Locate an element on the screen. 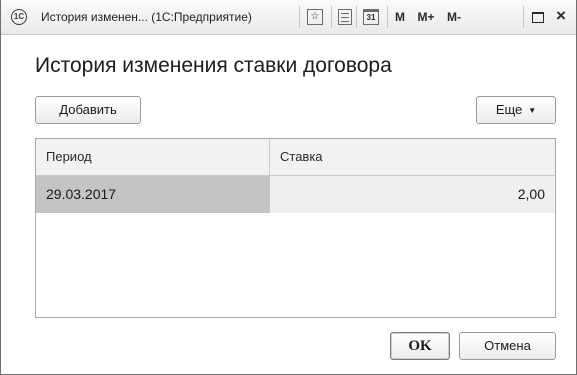 The image size is (577, 375). memory-minus-button: M- is located at coordinates (454, 17).